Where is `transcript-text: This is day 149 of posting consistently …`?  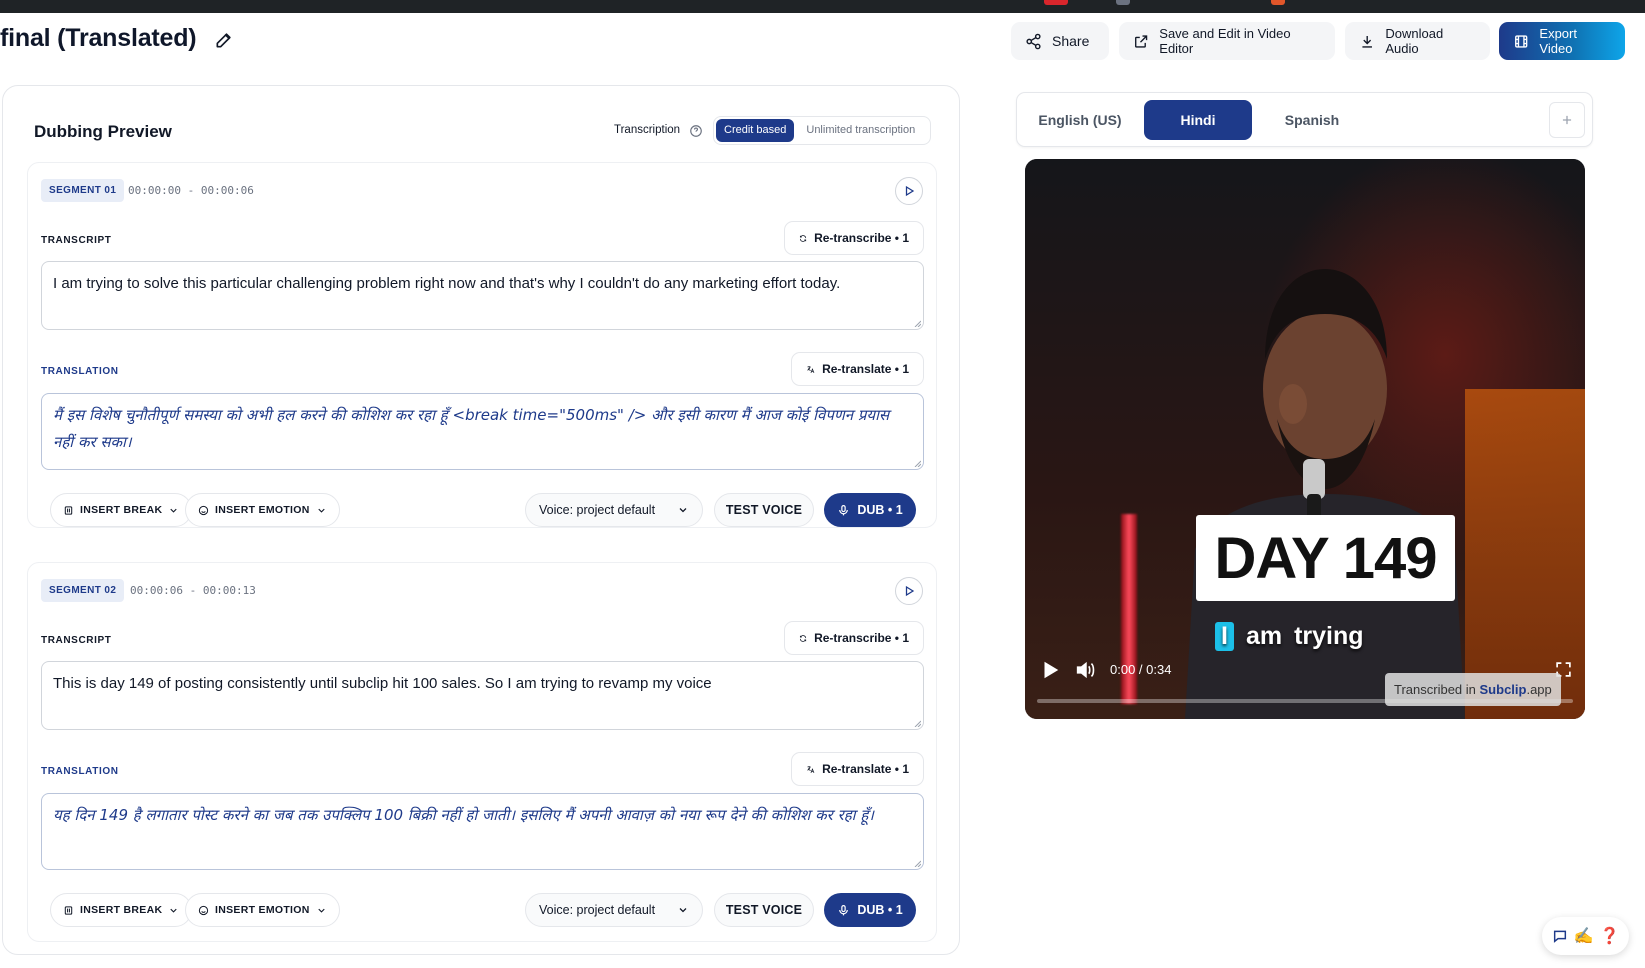
transcript-text: This is day 149 of posting consistently … is located at coordinates (382, 683).